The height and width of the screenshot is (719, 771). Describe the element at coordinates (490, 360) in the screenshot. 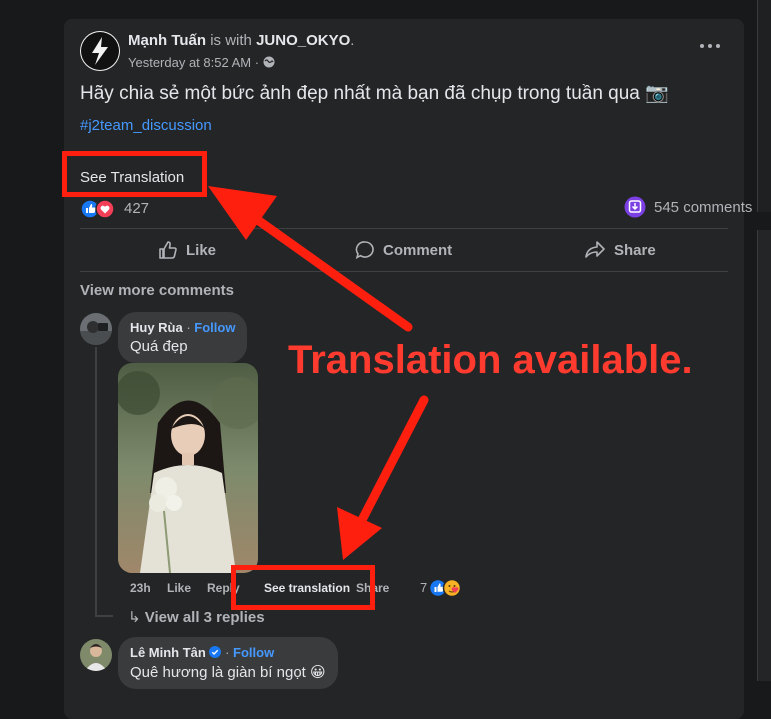

I see `annotation-label: Translation available.` at that location.